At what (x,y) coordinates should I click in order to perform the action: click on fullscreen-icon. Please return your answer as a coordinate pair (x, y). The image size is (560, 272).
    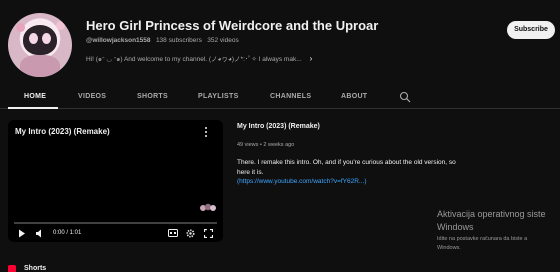
    Looking at the image, I should click on (208, 233).